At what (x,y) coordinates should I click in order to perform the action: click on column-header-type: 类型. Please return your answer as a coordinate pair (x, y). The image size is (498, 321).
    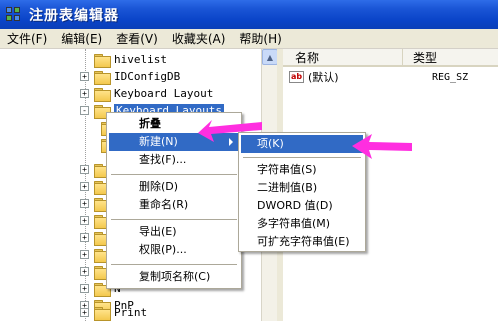
    Looking at the image, I should click on (450, 57).